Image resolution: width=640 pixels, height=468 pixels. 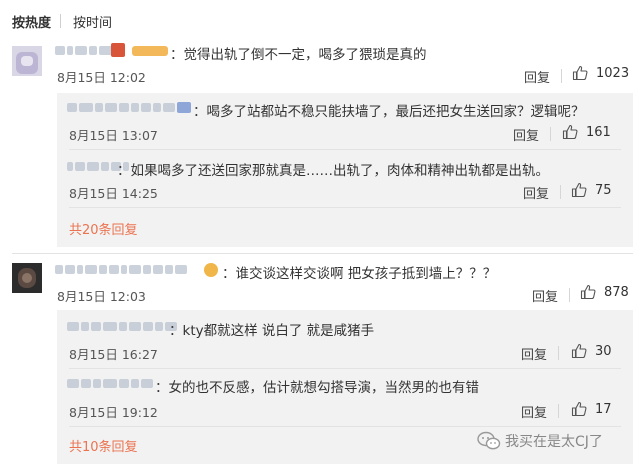 I want to click on comment-time: 8月15日 12:02, so click(x=101, y=77).